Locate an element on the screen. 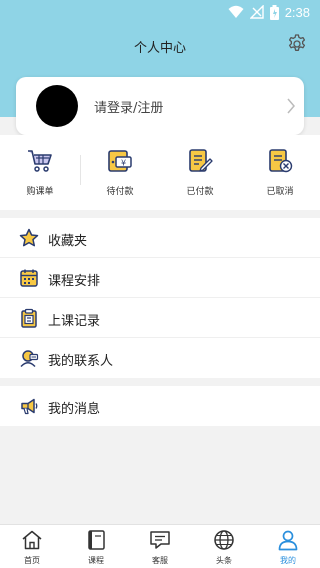 This screenshot has height=568, width=320. tab-label-home: 首页 is located at coordinates (32, 560).